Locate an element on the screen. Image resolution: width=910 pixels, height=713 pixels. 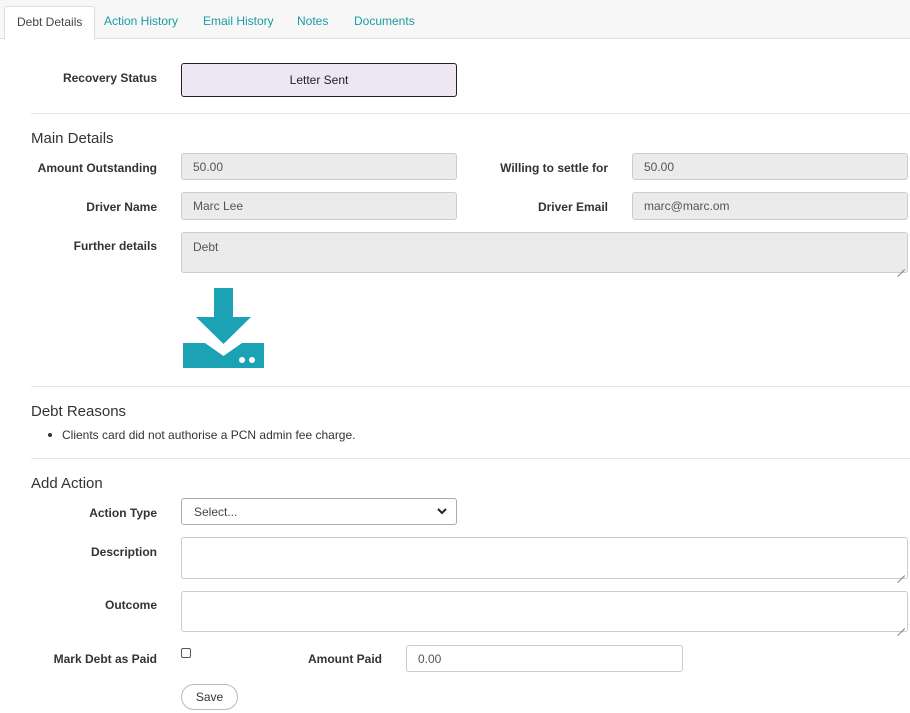
bullet-icon is located at coordinates (50, 434).